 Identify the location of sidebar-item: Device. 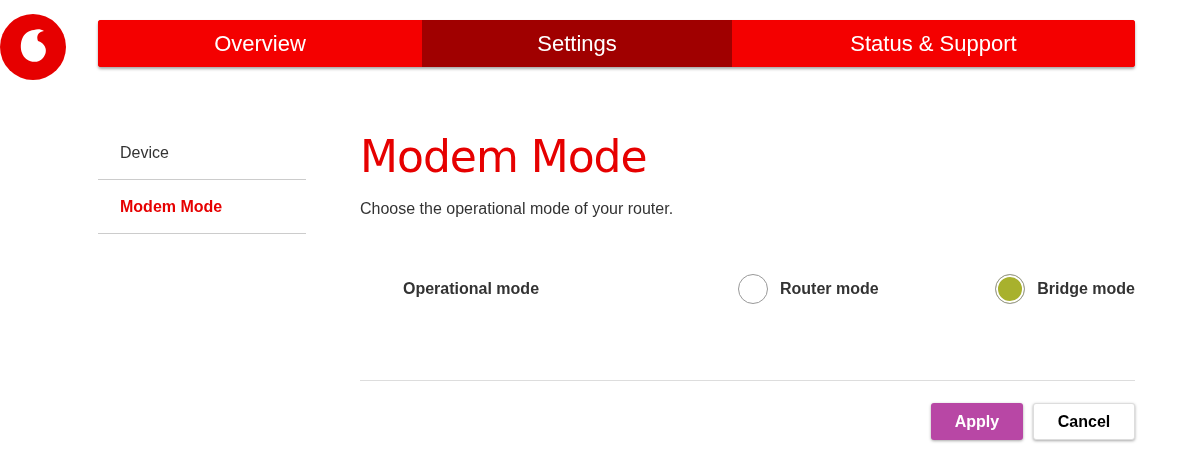
(202, 153).